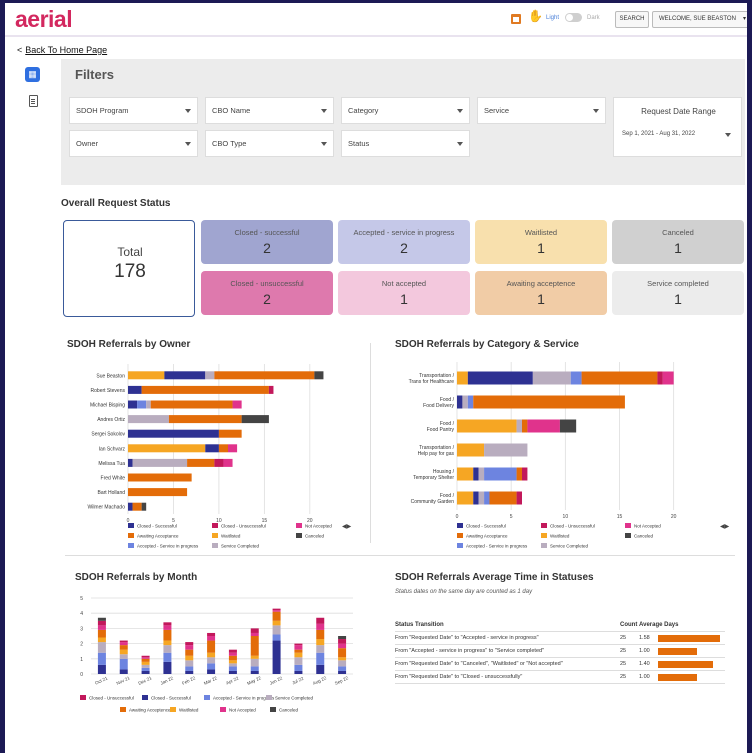  What do you see at coordinates (674, 517) in the screenshot?
I see `x-tick-label: 20` at bounding box center [674, 517].